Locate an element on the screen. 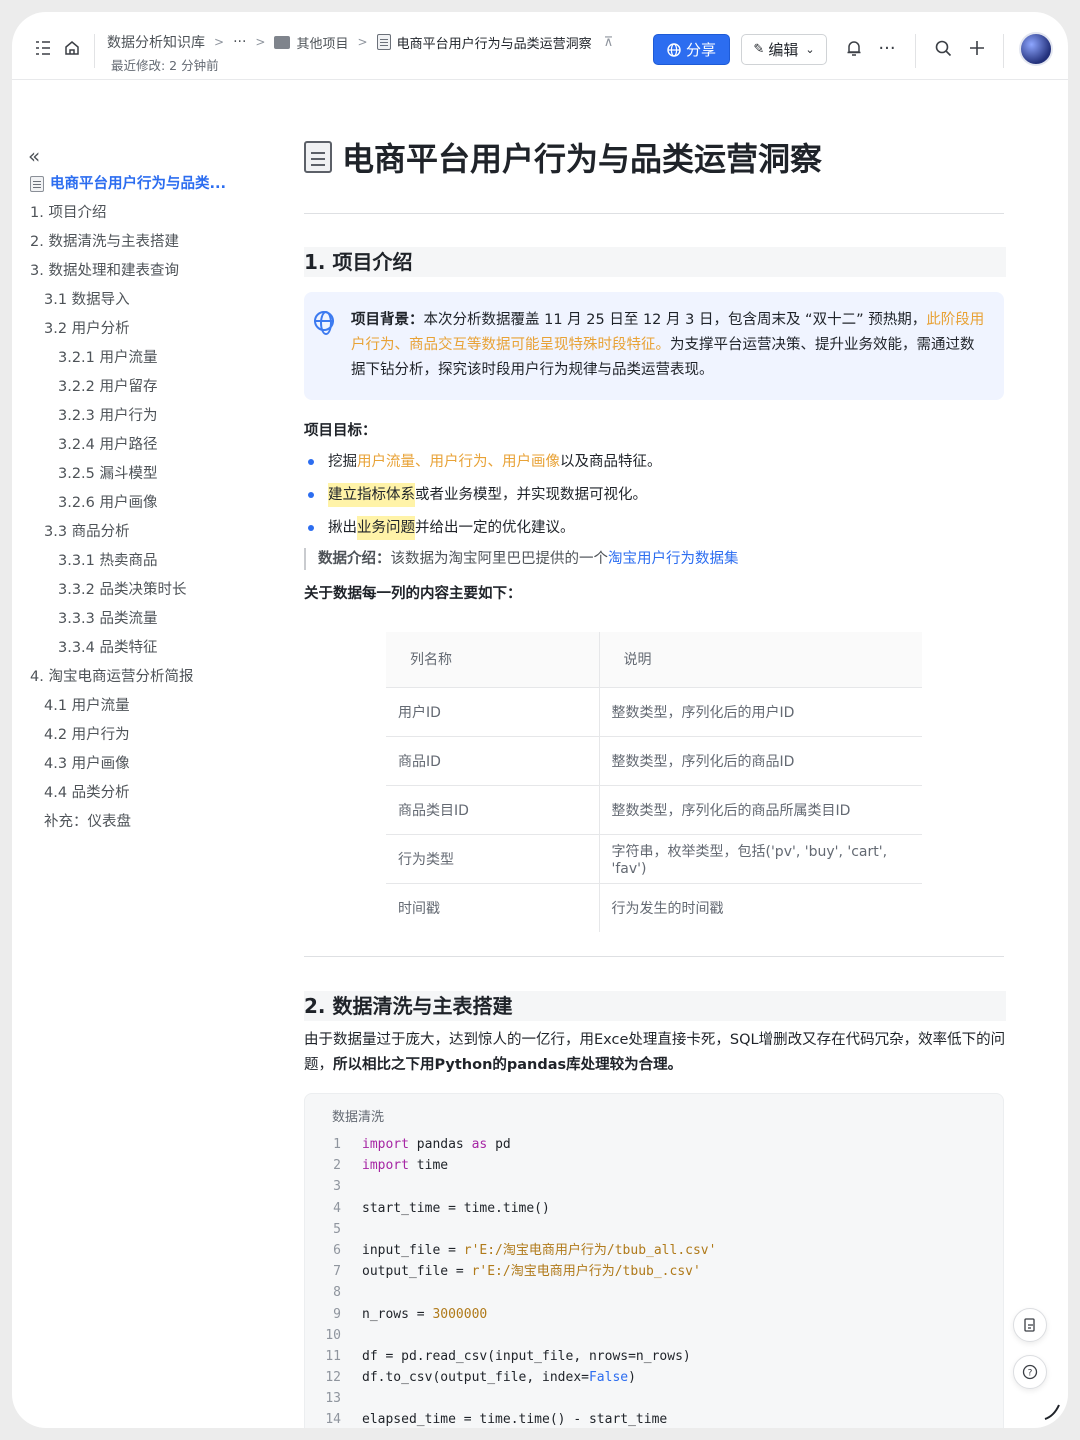 This screenshot has height=1440, width=1080. goals-title: 项目目标： is located at coordinates (340, 431).